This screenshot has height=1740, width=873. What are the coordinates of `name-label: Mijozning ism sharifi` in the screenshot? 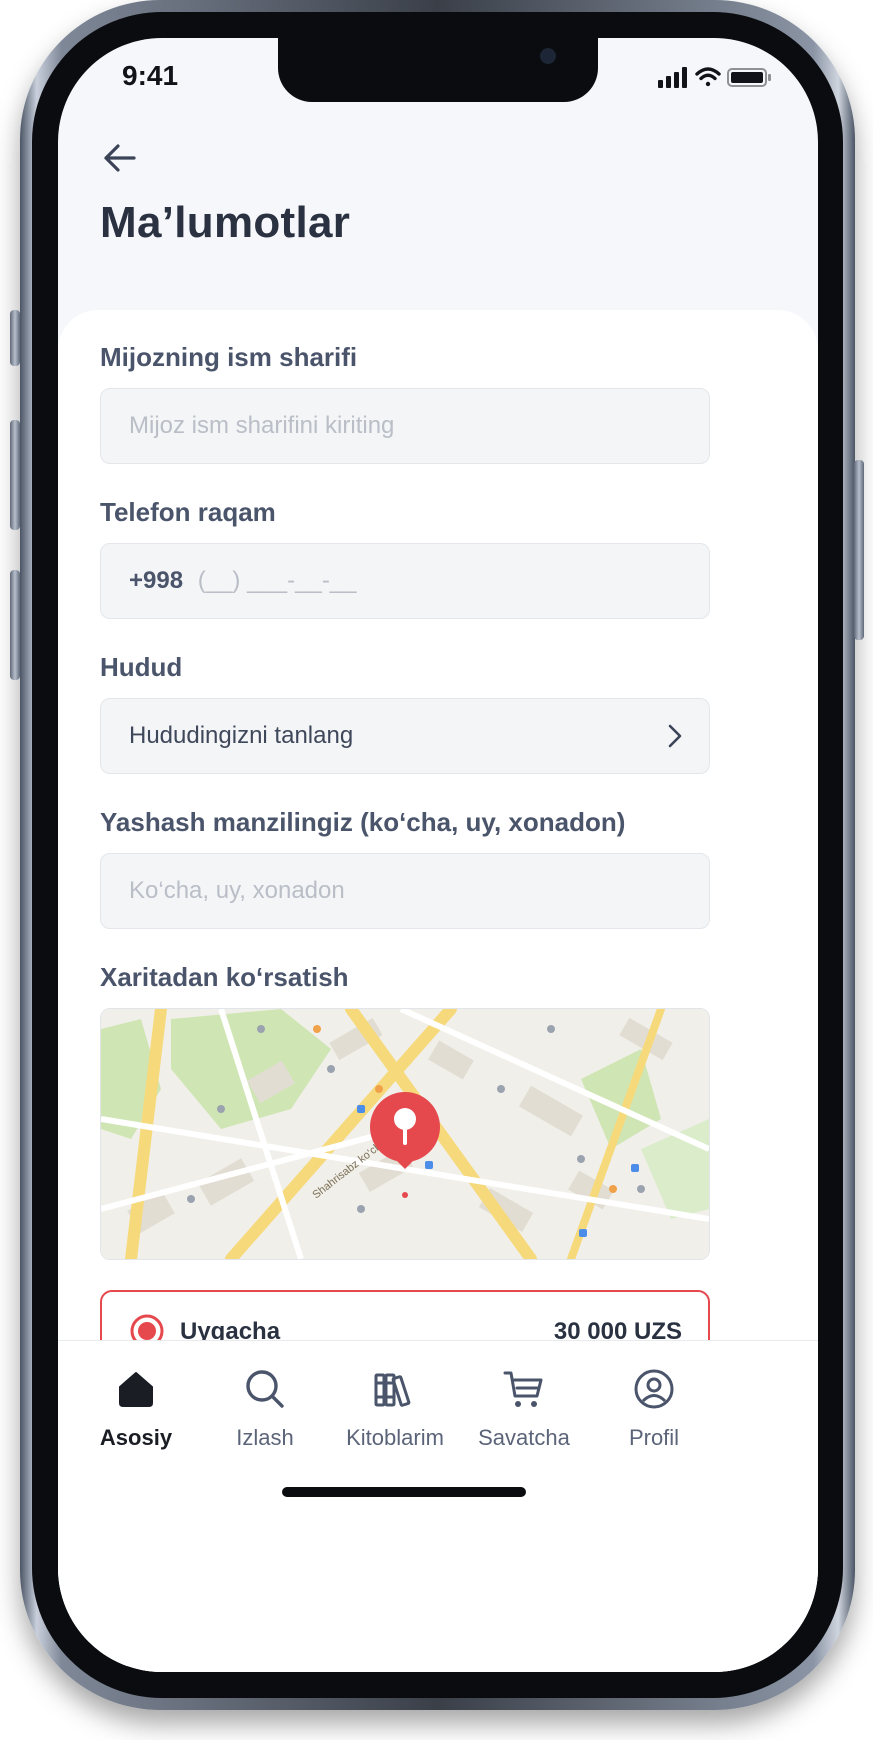 It's located at (229, 357).